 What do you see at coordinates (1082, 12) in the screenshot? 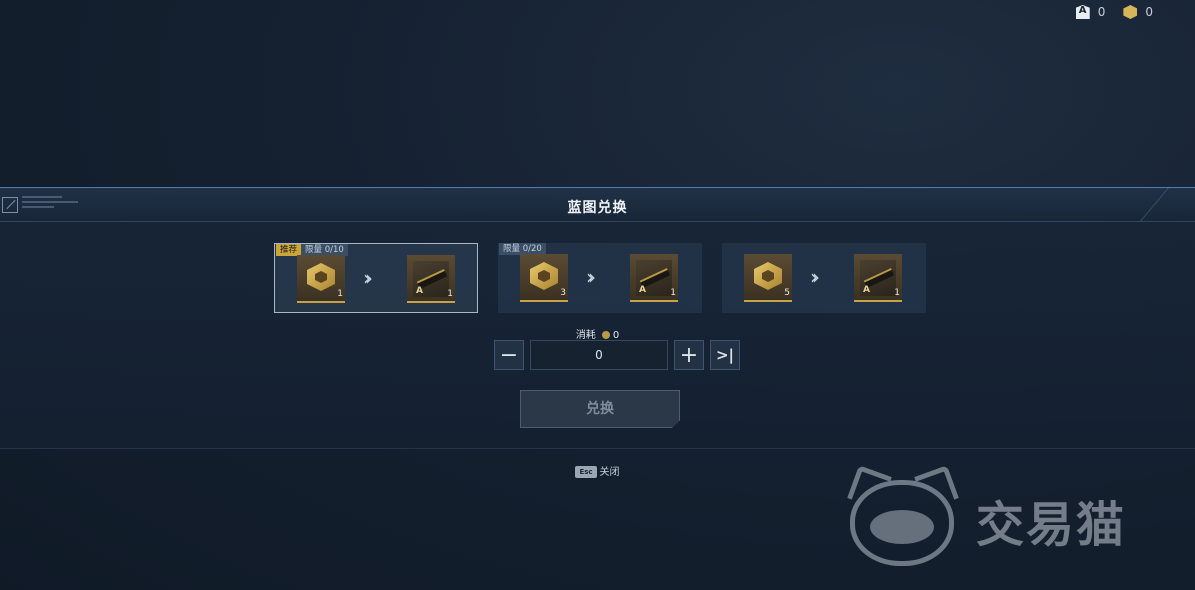
I see `a-coin-icon` at bounding box center [1082, 12].